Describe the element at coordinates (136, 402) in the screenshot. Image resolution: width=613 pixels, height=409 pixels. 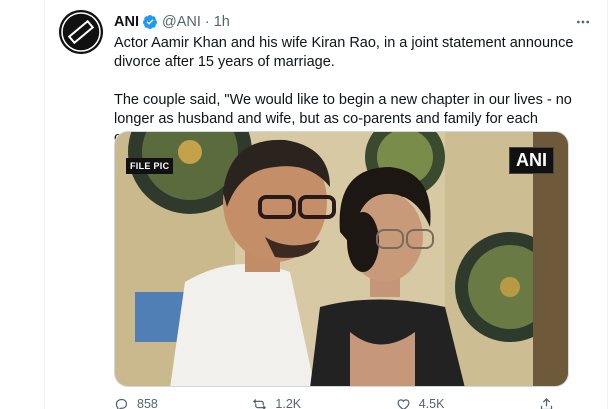
I see `reply-button: 858` at that location.